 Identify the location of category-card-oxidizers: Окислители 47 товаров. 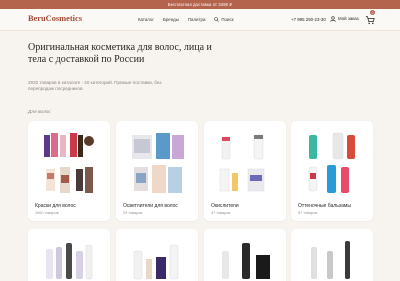
(245, 171).